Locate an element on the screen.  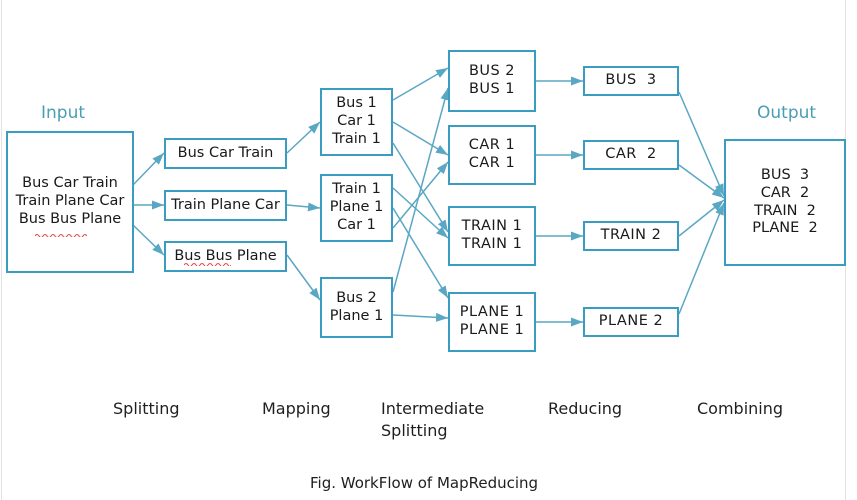
stage-label-mapping: Mapping is located at coordinates (296, 408).